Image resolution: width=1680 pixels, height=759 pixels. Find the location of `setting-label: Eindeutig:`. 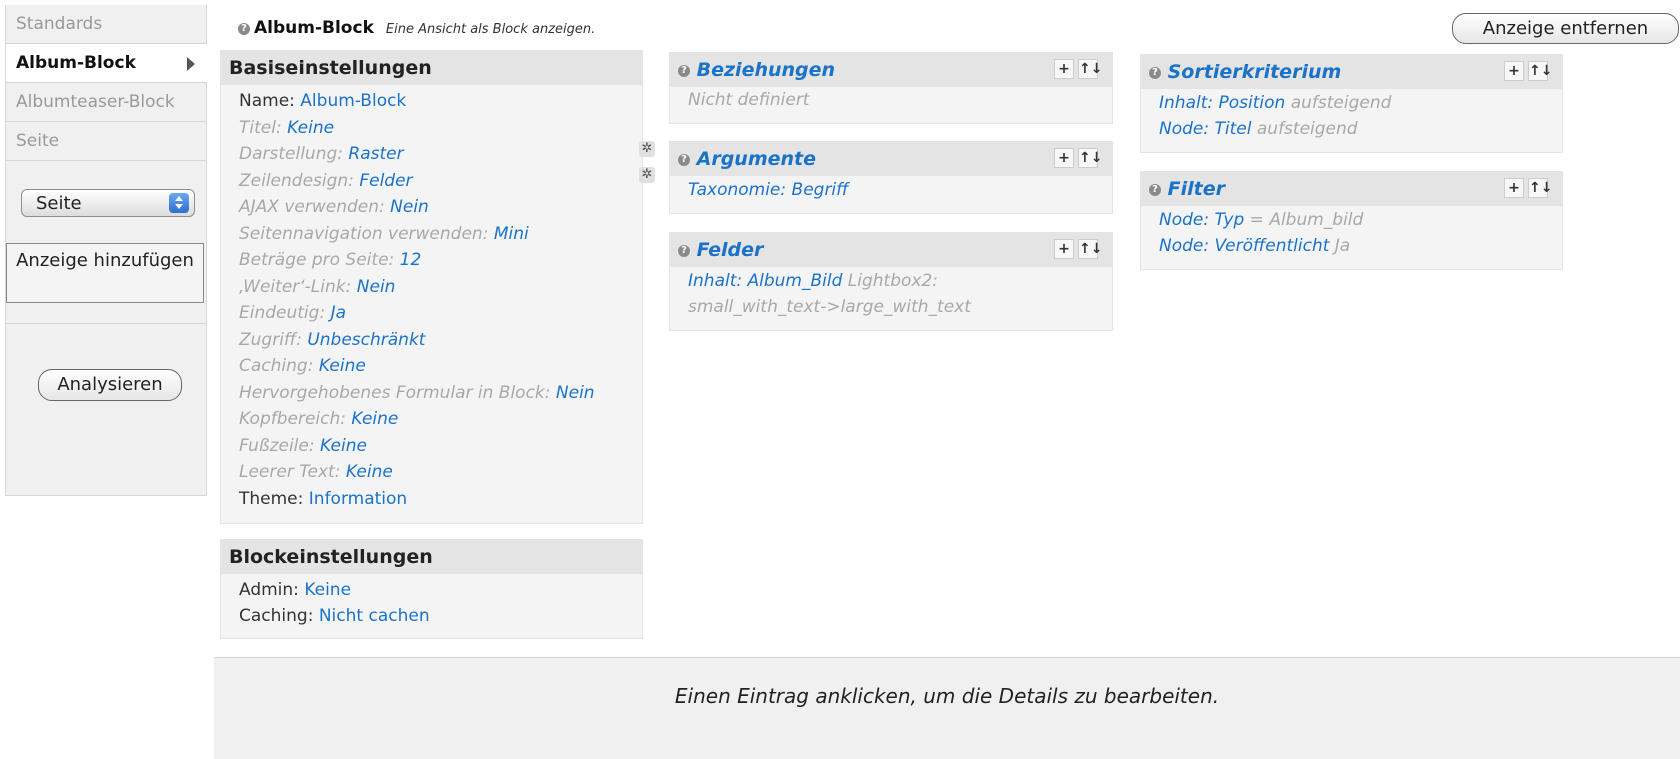

setting-label: Eindeutig: is located at coordinates (282, 313).